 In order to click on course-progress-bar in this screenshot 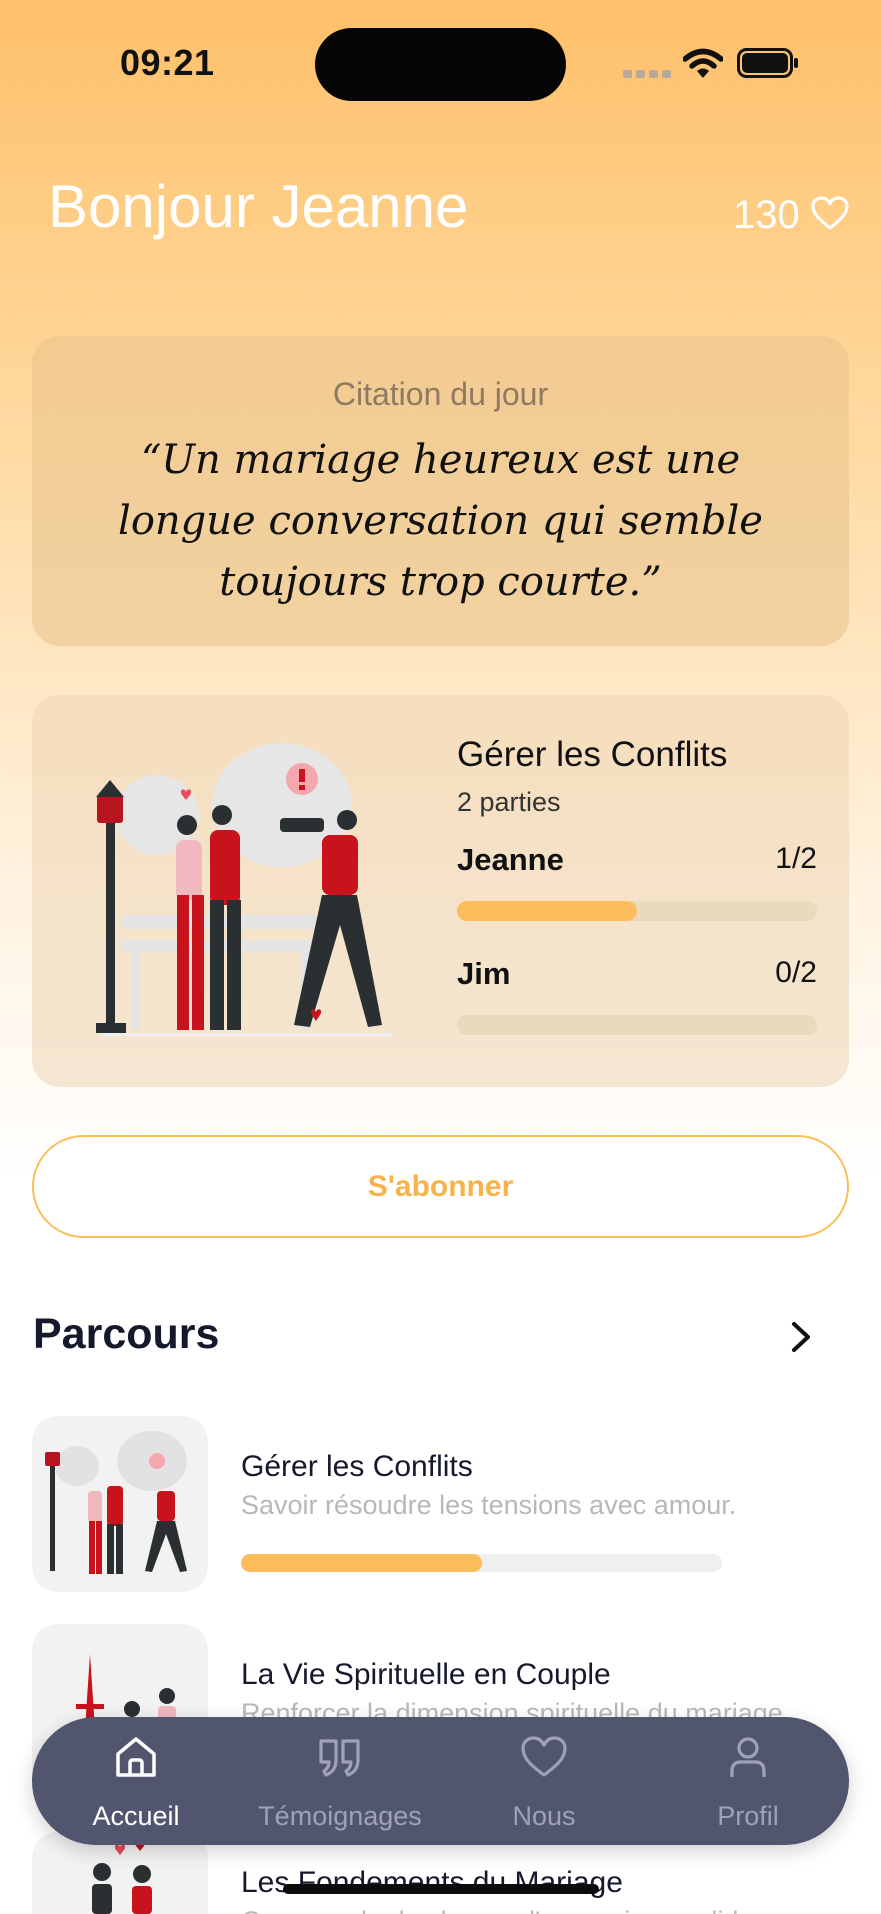, I will do `click(481, 1563)`.